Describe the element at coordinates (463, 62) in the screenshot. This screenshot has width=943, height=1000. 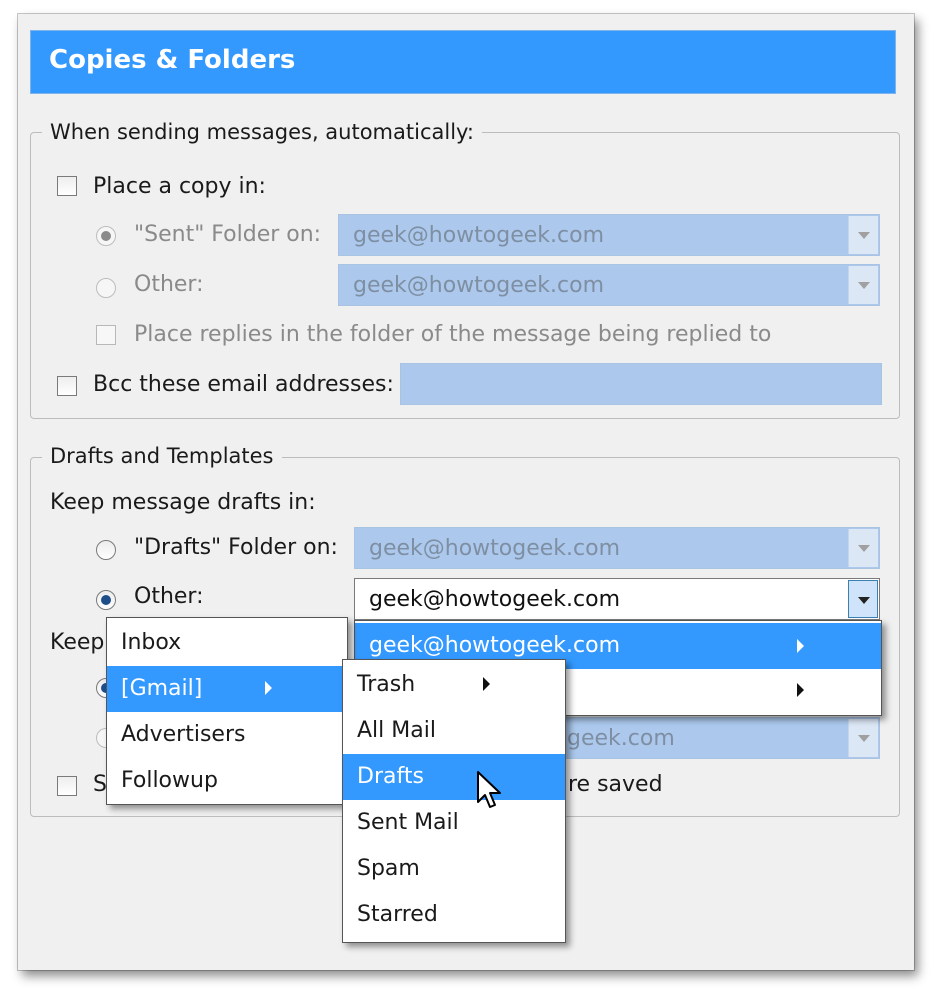
I see `page-title-bar: Copies & Folders` at that location.